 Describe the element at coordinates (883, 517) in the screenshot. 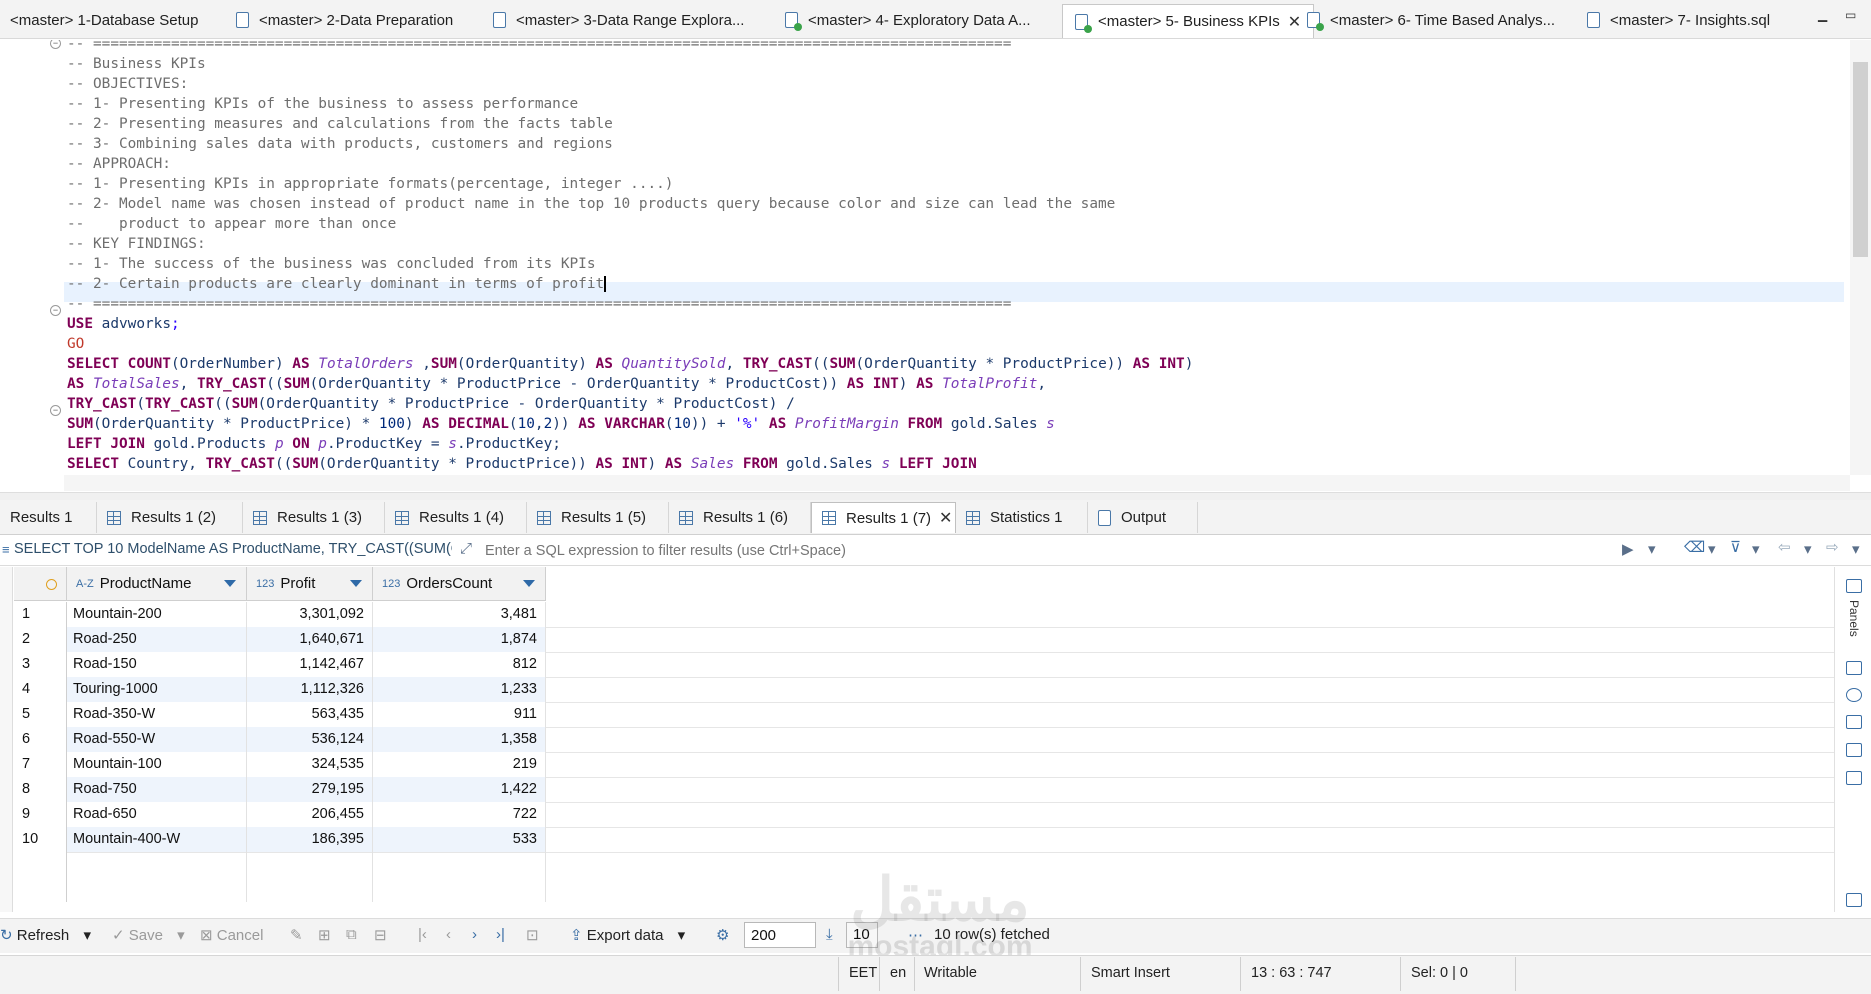

I see `tab-results-1-7: Results 1 (7) ✕` at that location.